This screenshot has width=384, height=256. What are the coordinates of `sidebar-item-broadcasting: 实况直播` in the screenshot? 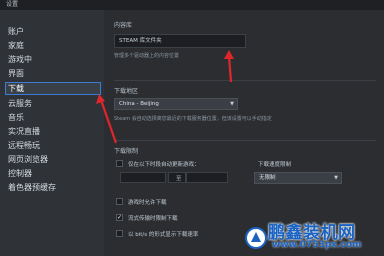 It's located at (53, 131).